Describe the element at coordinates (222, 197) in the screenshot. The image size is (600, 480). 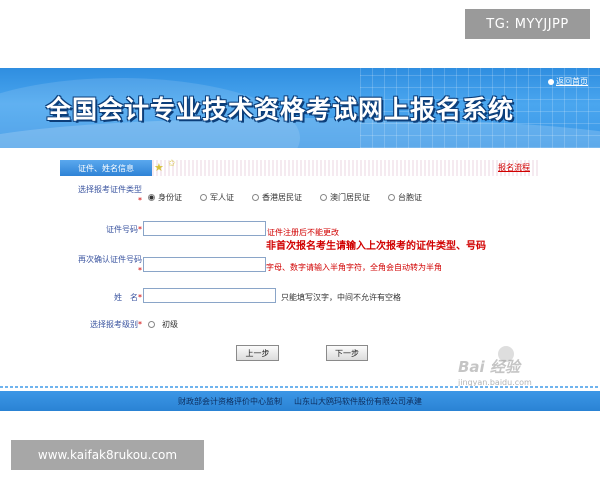
I see `radio-label: 军人证` at that location.